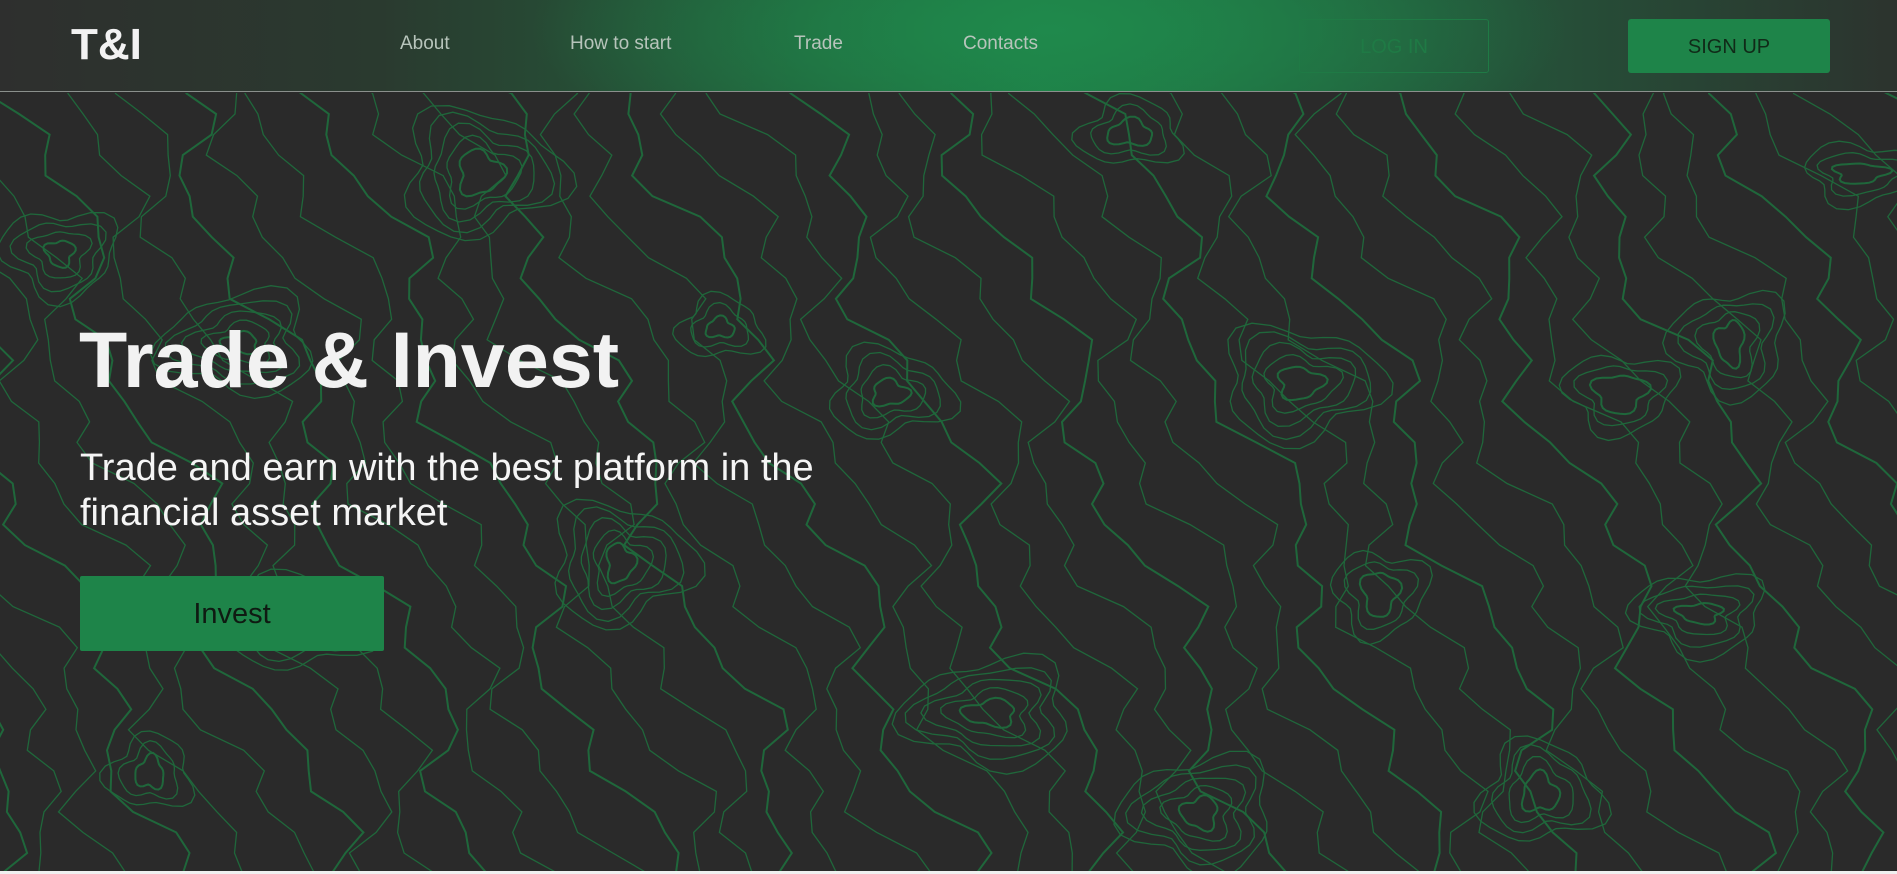 Image resolution: width=1897 pixels, height=874 pixels. I want to click on hero-title: Trade & Invest, so click(349, 359).